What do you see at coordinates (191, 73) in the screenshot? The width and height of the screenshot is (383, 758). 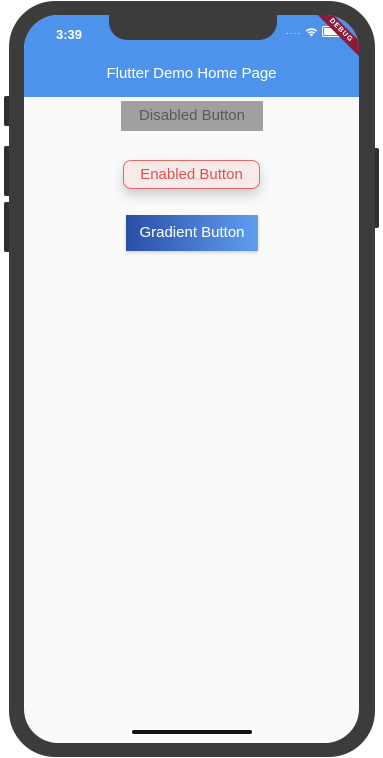 I see `app-bar-title: Flutter Demo Home Page` at bounding box center [191, 73].